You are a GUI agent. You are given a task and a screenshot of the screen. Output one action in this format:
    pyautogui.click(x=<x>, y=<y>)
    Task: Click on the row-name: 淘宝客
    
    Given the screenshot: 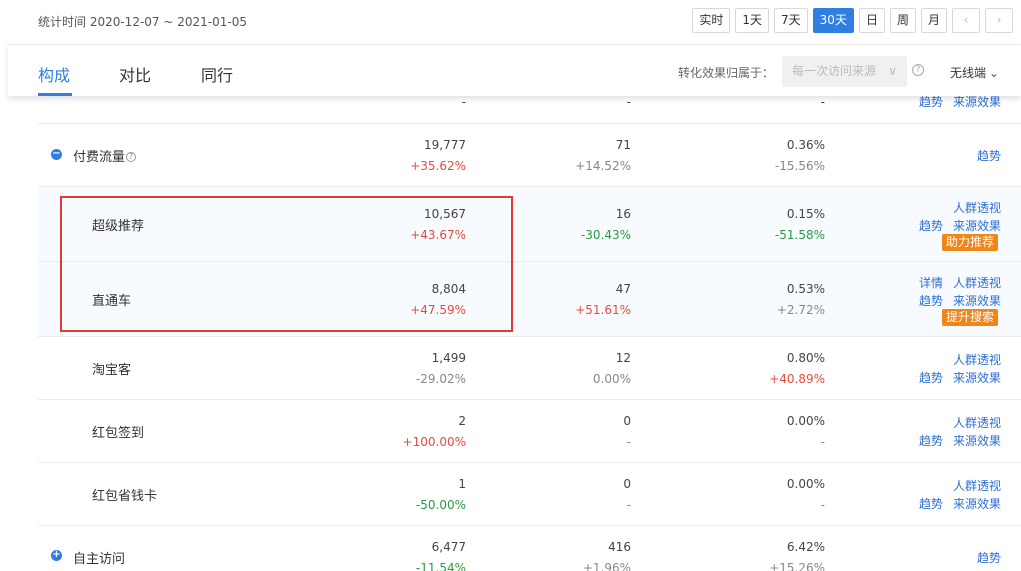 What is the action you would take?
    pyautogui.click(x=112, y=370)
    